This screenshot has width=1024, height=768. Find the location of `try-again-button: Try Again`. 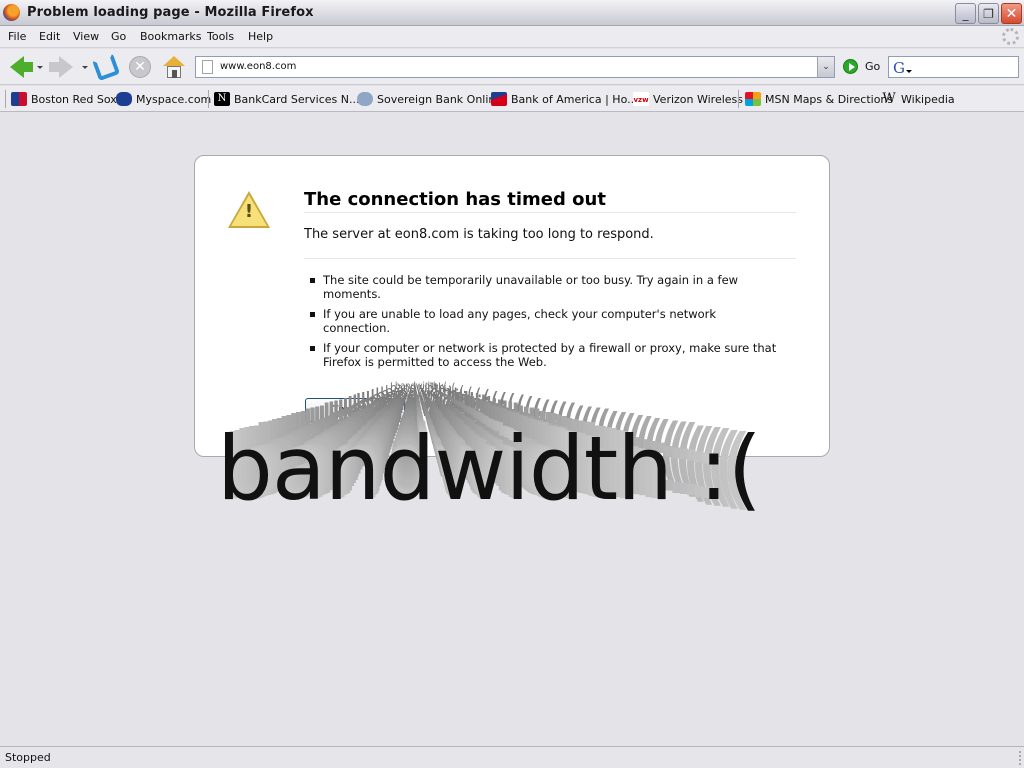

try-again-button: Try Again is located at coordinates (355, 410).